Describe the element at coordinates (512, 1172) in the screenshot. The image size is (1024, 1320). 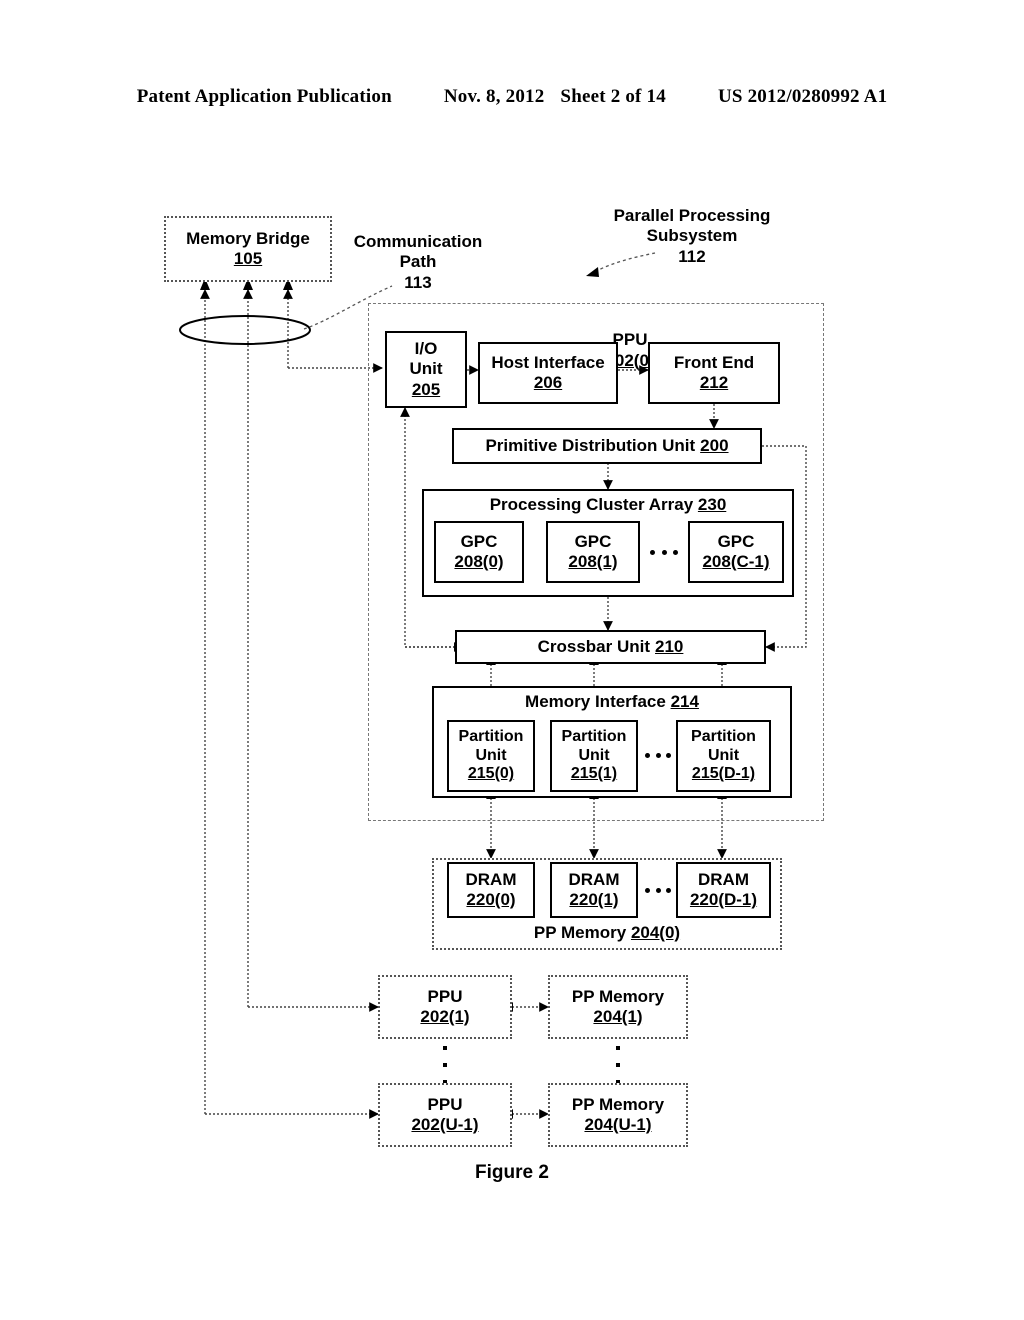
I see `figure-caption: Figure 2` at that location.